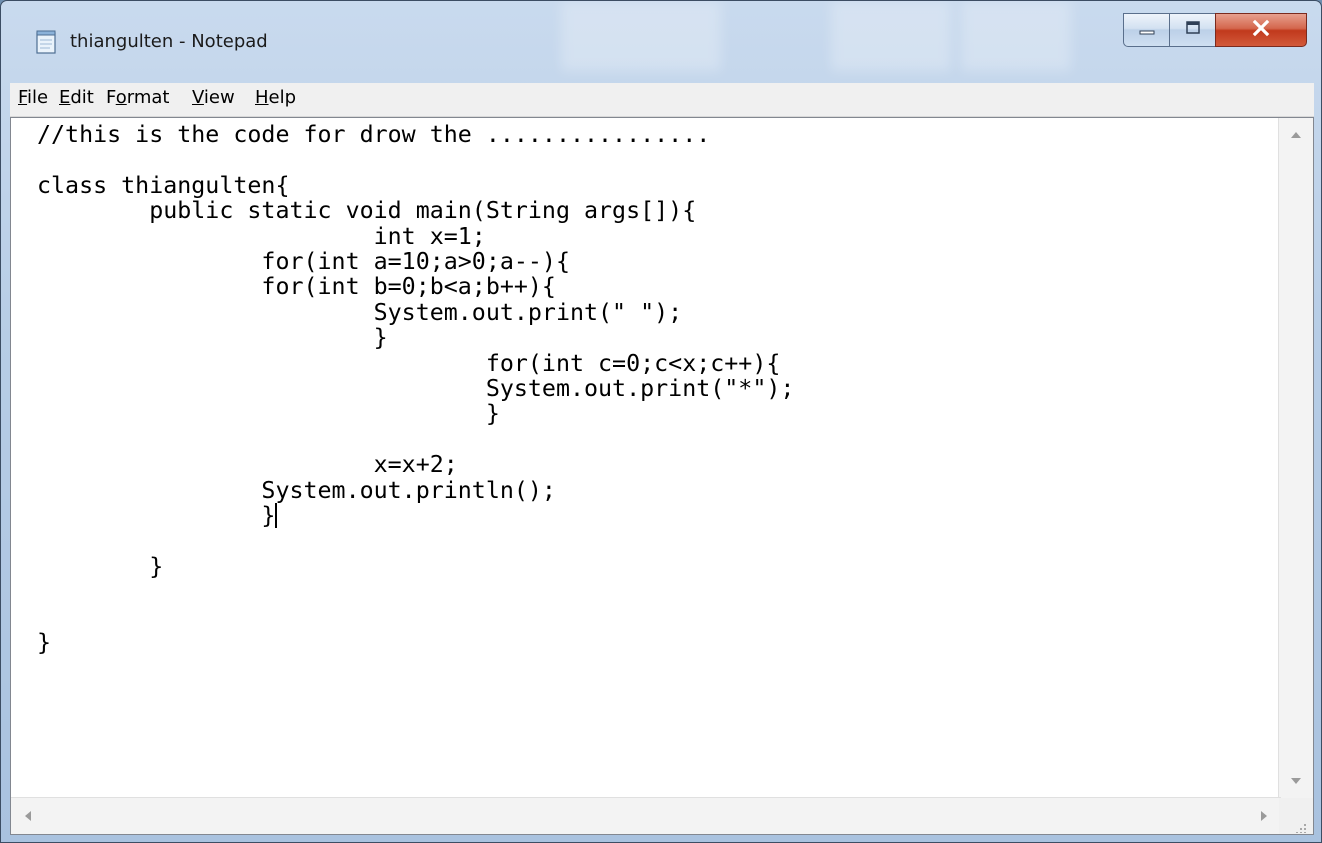 This screenshot has height=843, width=1322. What do you see at coordinates (1301, 828) in the screenshot?
I see `size-grip-icon` at bounding box center [1301, 828].